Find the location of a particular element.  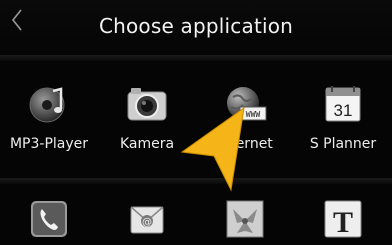

app-text: T is located at coordinates (343, 212).